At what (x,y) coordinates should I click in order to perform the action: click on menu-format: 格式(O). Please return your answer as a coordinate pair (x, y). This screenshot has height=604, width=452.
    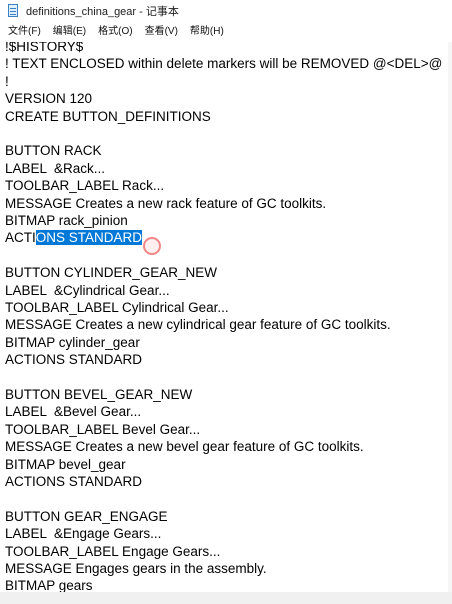
    Looking at the image, I should click on (115, 32).